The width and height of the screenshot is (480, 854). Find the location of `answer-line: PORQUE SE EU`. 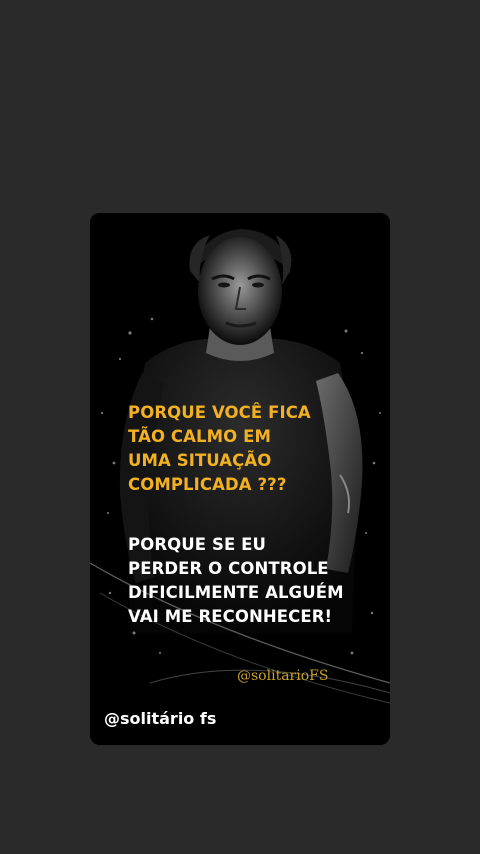

answer-line: PORQUE SE EU is located at coordinates (197, 544).